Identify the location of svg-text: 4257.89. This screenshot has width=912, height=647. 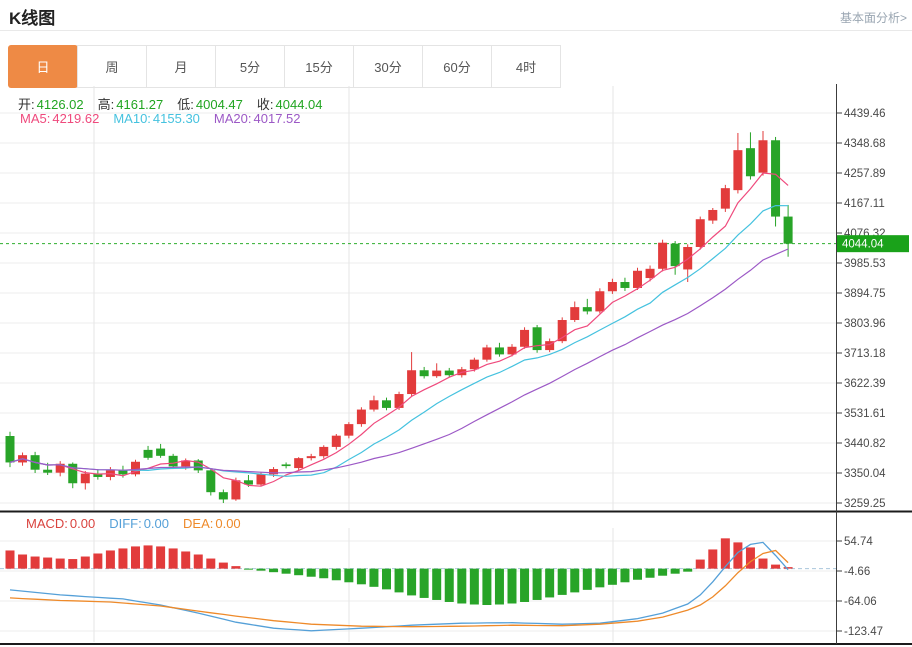
(865, 174).